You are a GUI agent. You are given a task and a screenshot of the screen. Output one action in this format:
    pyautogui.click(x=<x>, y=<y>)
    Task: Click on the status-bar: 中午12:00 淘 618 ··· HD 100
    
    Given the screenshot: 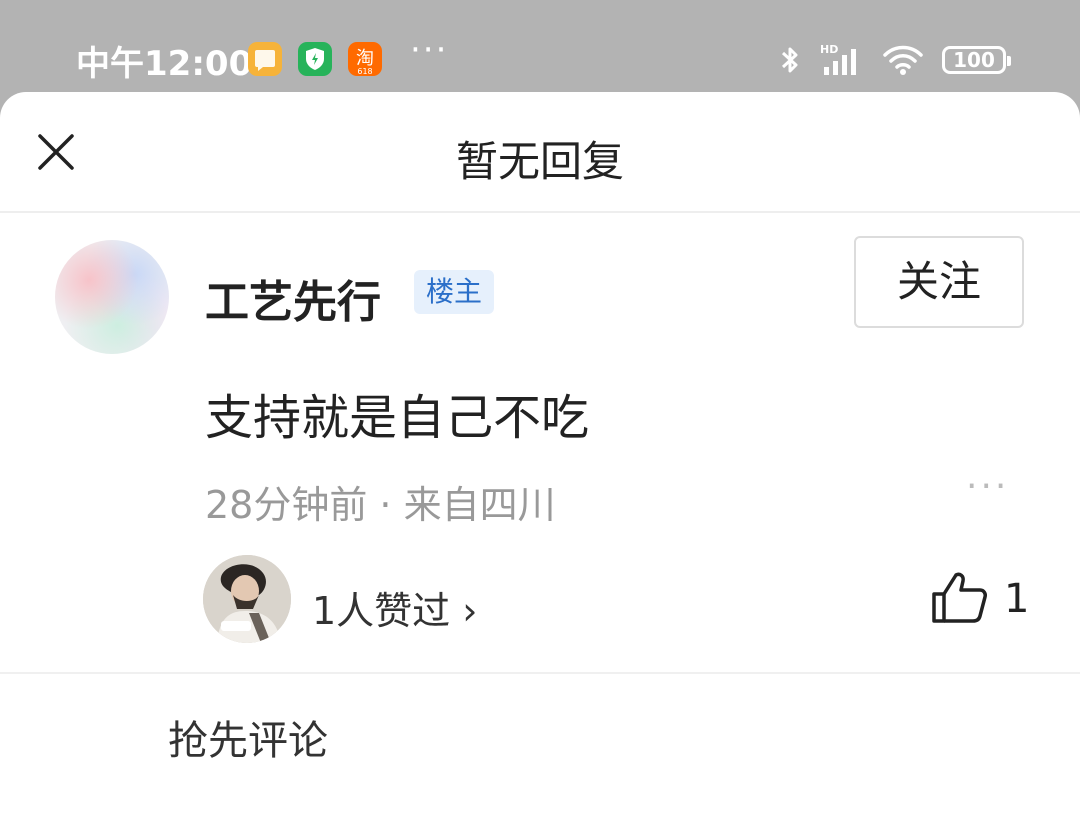 What is the action you would take?
    pyautogui.click(x=540, y=48)
    